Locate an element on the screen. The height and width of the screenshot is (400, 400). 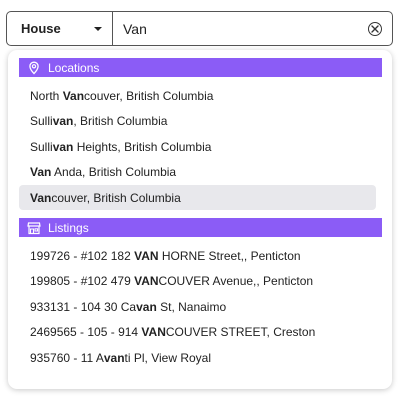
listing-item: 935760 - 11 Avan ti Pl, View Royal is located at coordinates (197, 357).